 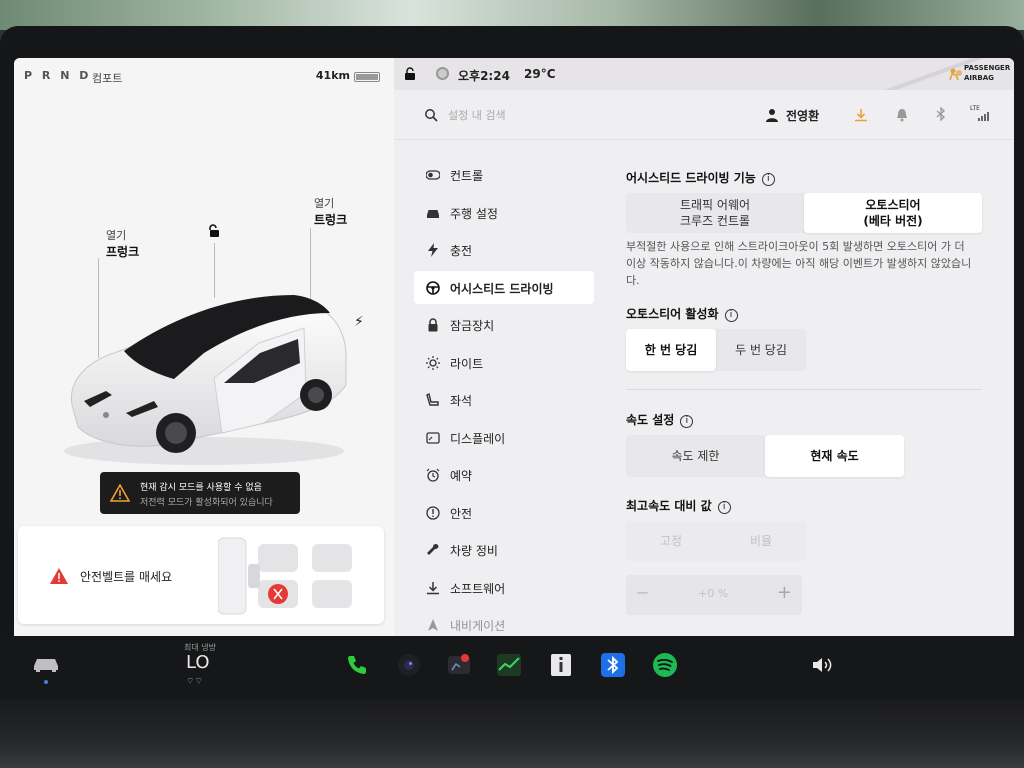 What do you see at coordinates (46, 664) in the screenshot?
I see `car-menu-icon` at bounding box center [46, 664].